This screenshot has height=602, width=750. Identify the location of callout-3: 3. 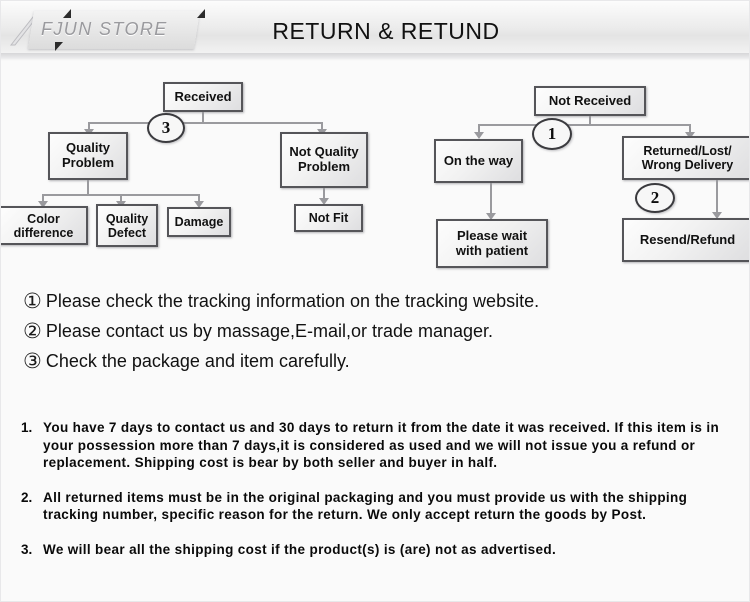
(166, 128).